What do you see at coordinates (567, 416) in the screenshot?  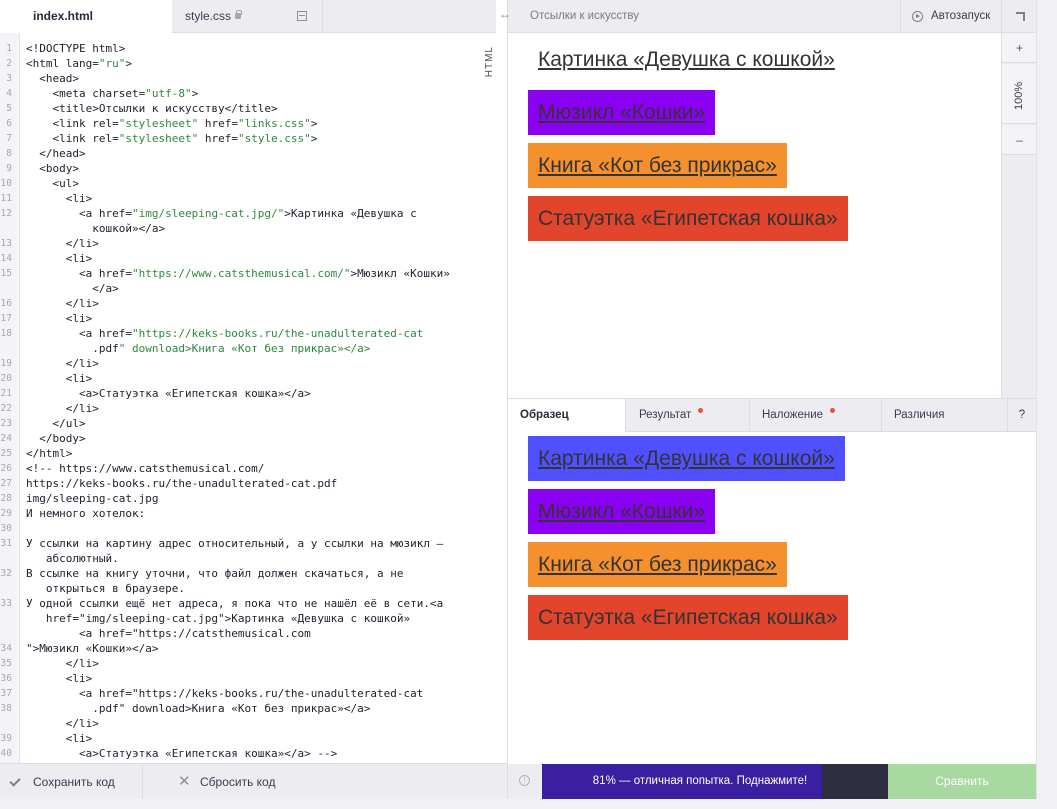 I see `tab-sample: Образец` at bounding box center [567, 416].